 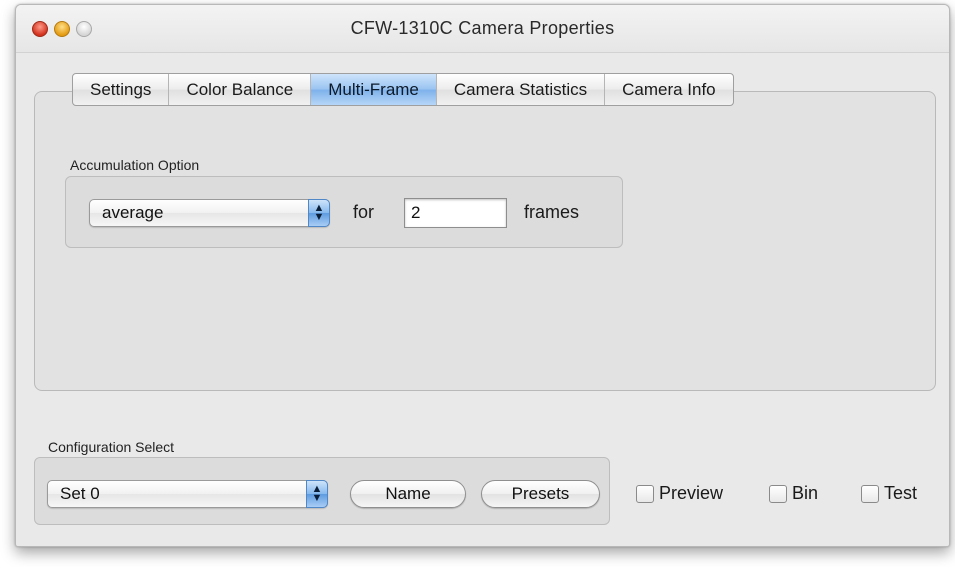 What do you see at coordinates (645, 493) in the screenshot?
I see `preview-checkbox-box` at bounding box center [645, 493].